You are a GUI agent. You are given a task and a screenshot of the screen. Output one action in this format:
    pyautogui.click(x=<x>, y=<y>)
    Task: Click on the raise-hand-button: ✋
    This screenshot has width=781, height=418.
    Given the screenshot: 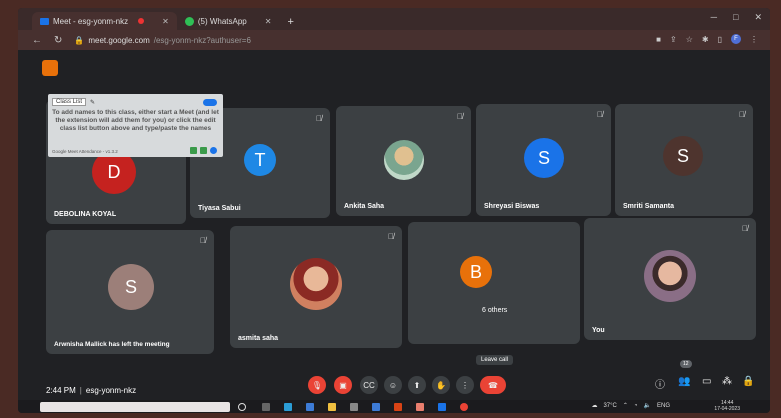 What is the action you would take?
    pyautogui.click(x=441, y=385)
    